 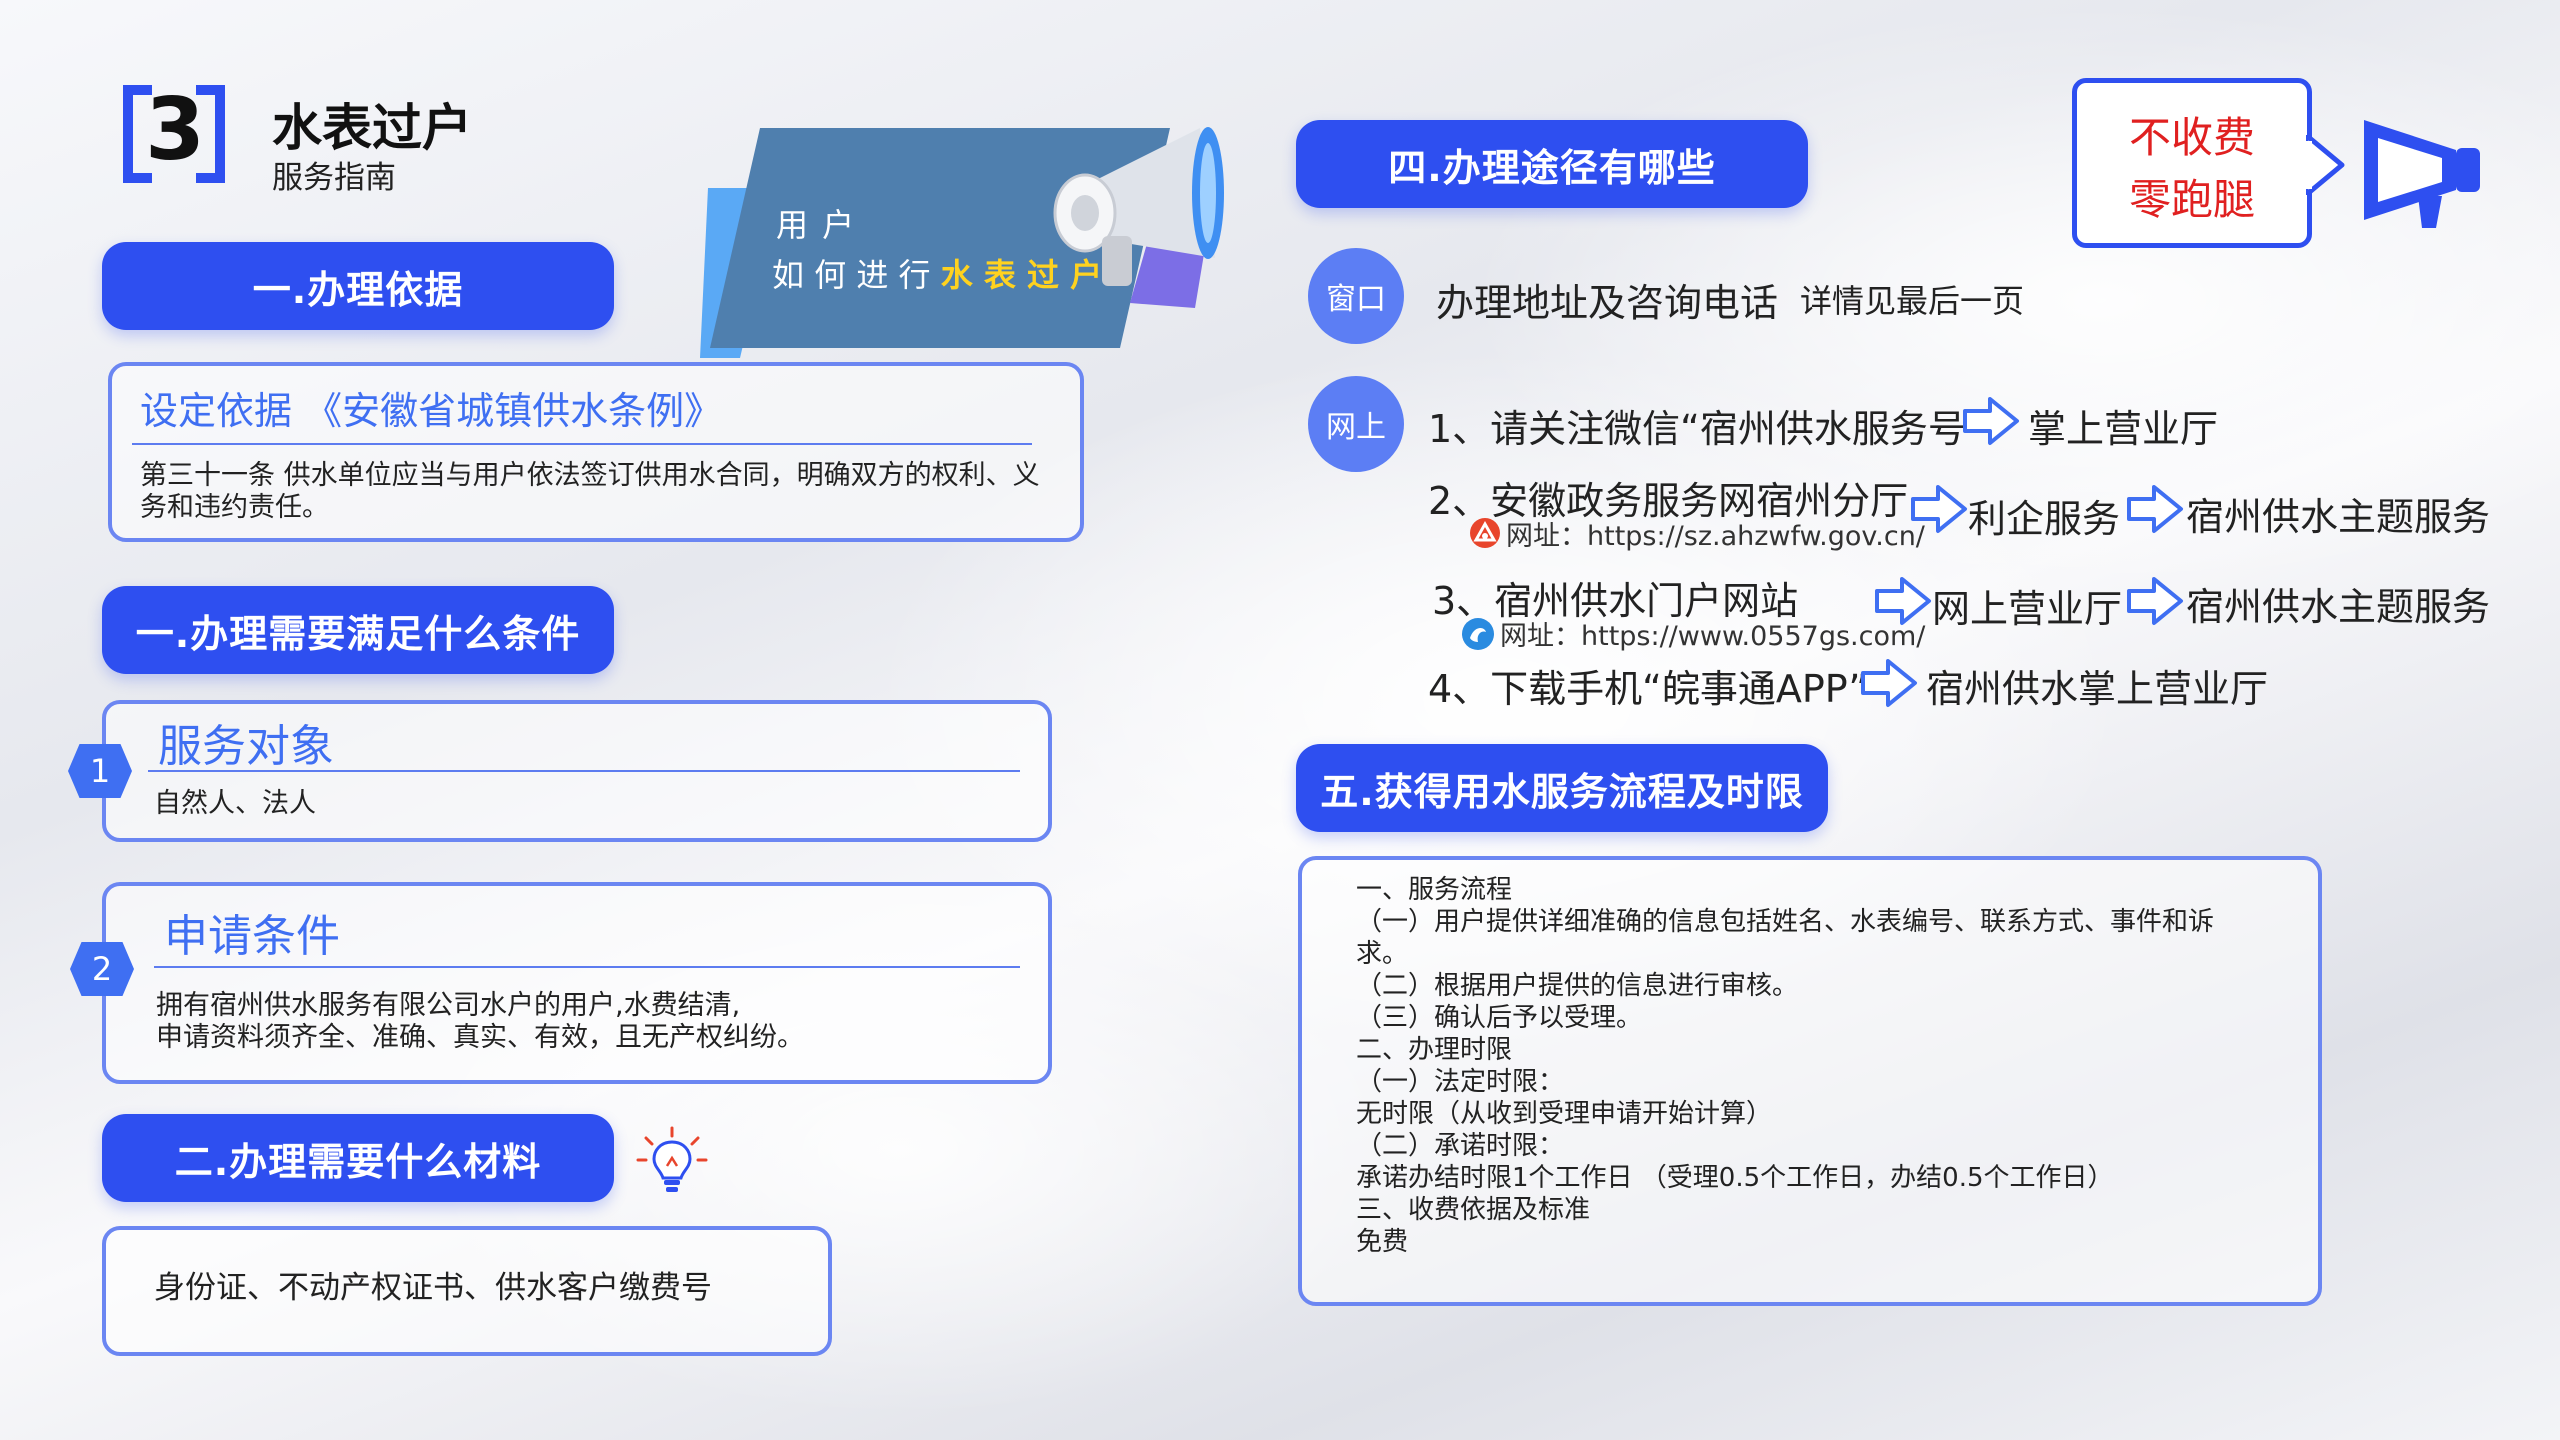 What do you see at coordinates (358, 1158) in the screenshot?
I see `section3-pill: 二.办理需要什么材料` at bounding box center [358, 1158].